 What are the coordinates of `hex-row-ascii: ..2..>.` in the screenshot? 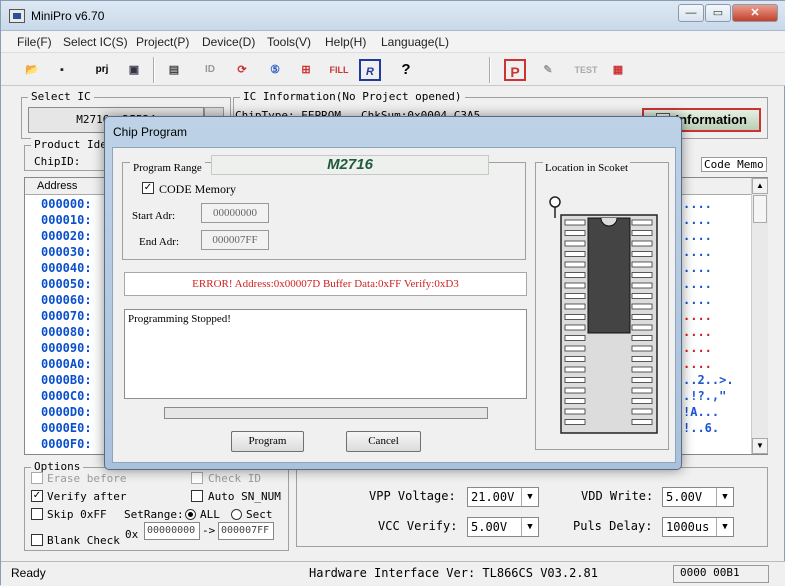 It's located at (708, 380).